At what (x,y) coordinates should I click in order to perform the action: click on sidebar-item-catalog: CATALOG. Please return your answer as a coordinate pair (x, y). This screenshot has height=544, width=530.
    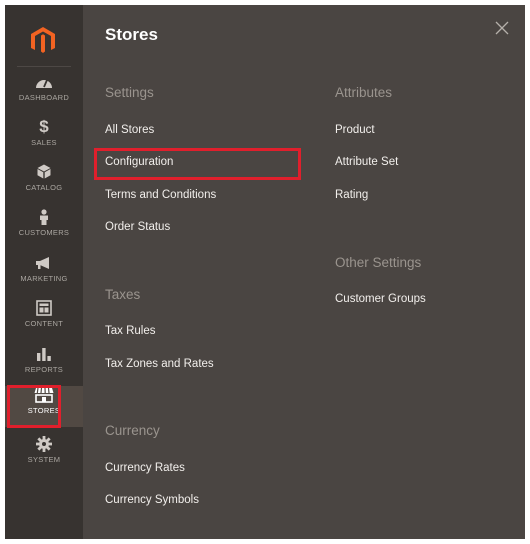
    Looking at the image, I should click on (44, 184).